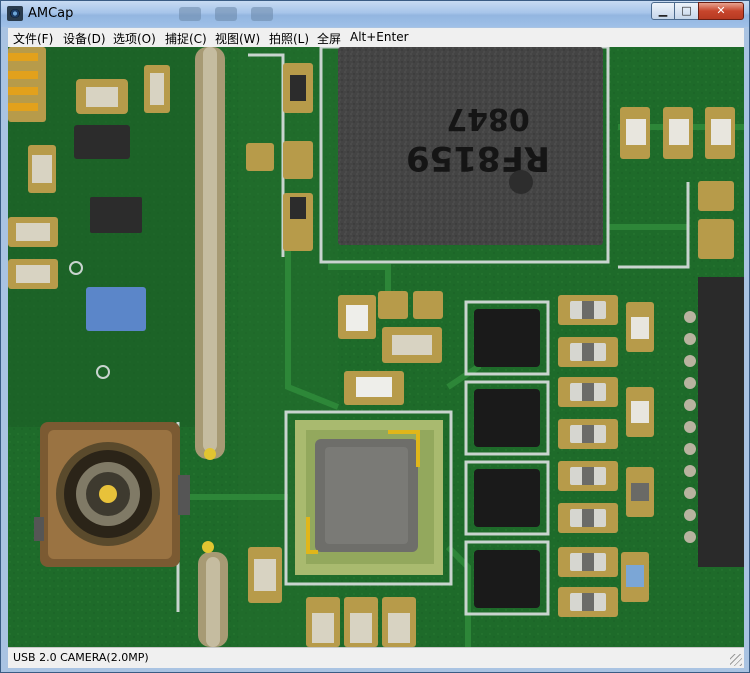  I want to click on resize-grip, so click(736, 660).